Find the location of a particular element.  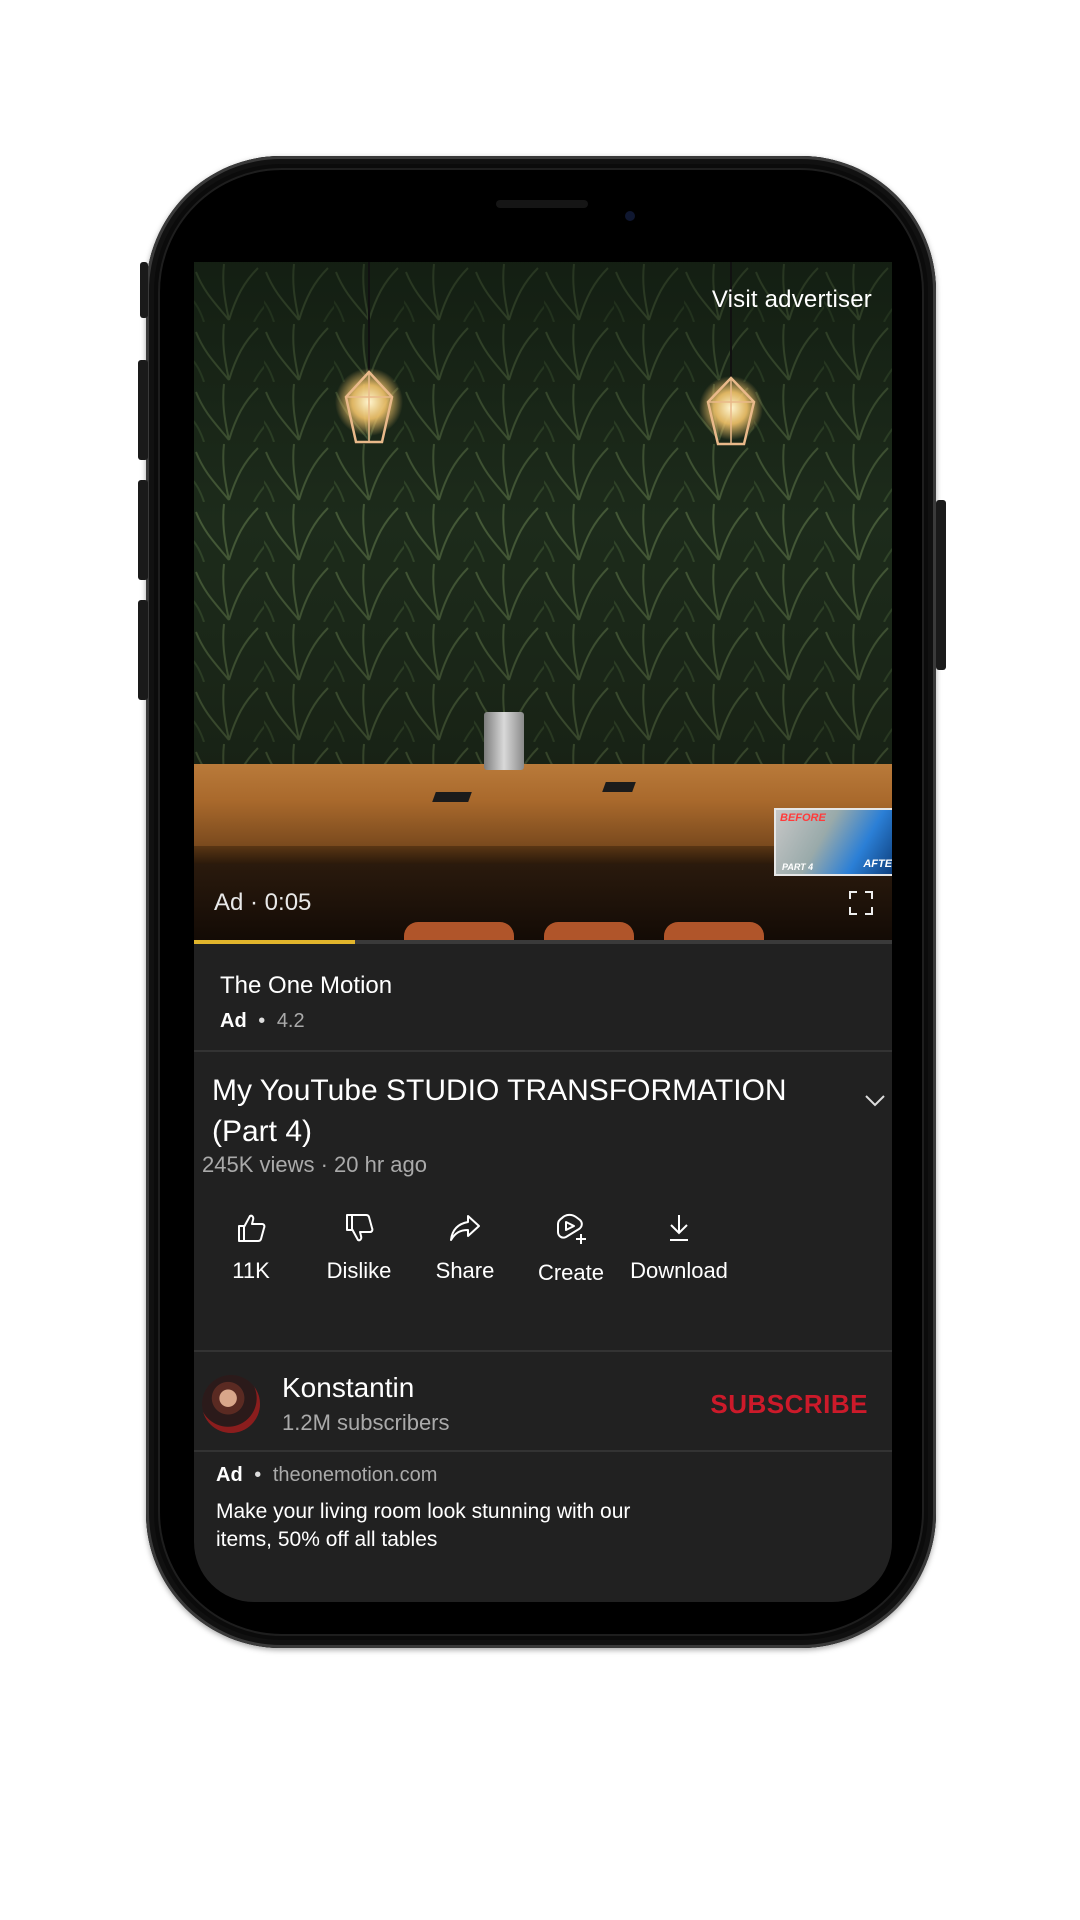

action-bar: 11K Dislike Share Create Download is located at coordinates (543, 1262).